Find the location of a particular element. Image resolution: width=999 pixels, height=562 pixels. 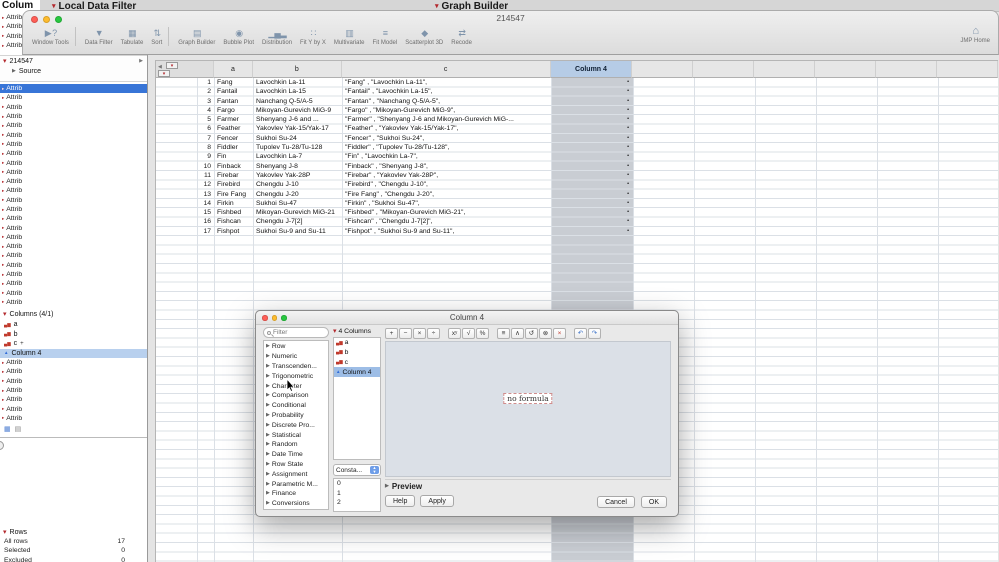

column-header-column4: Column 4 is located at coordinates (591, 69).